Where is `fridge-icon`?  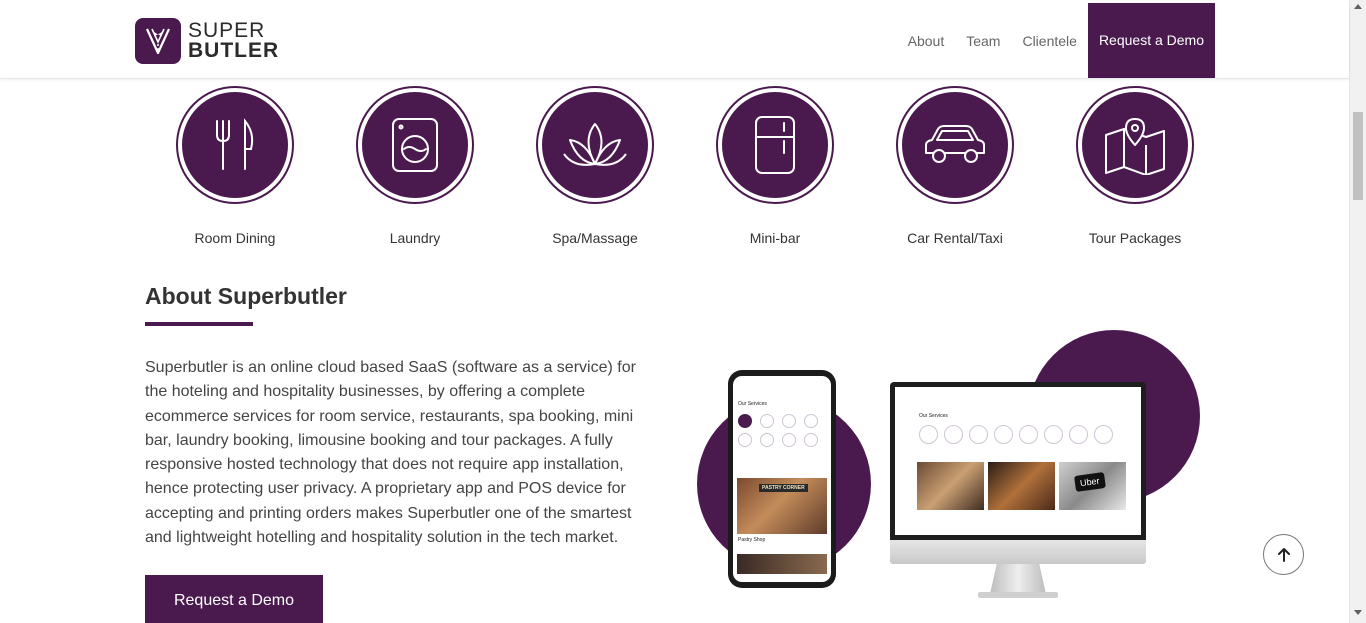 fridge-icon is located at coordinates (775, 145).